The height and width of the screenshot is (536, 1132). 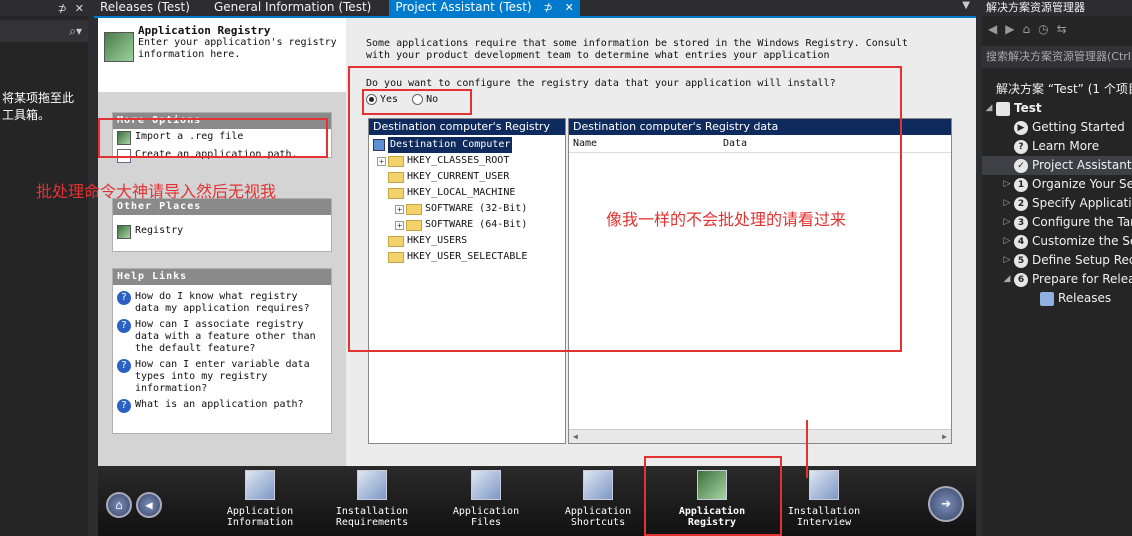 I want to click on link-label: What is an application path?, so click(x=219, y=404).